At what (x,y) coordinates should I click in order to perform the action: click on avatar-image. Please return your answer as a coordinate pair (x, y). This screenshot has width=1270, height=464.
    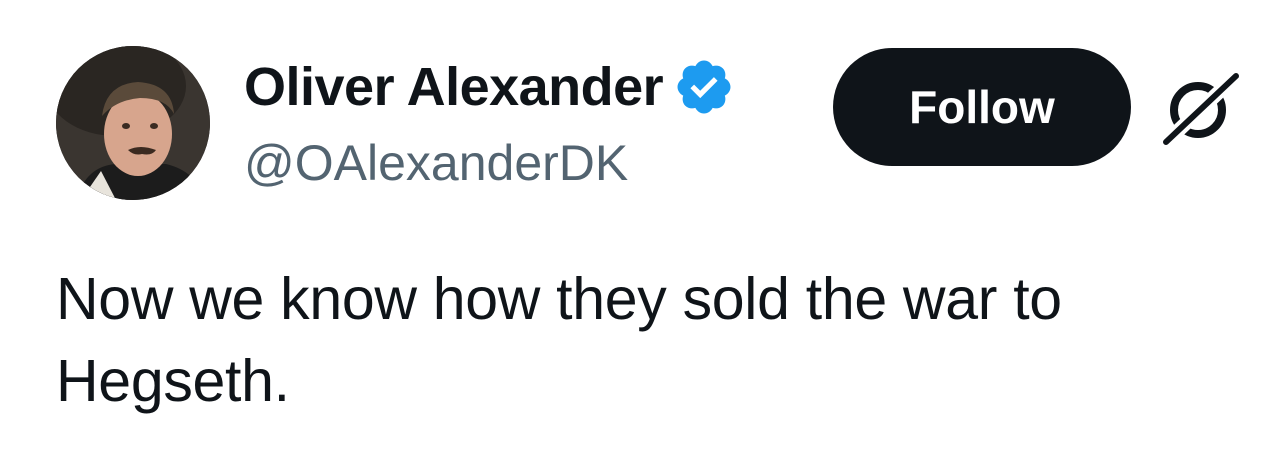
    Looking at the image, I should click on (133, 123).